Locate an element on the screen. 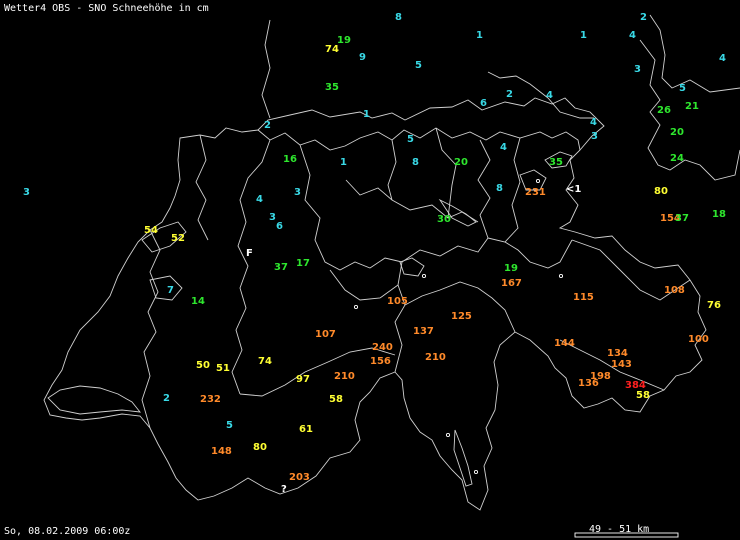  lake-biel-cluster is located at coordinates (166, 288).